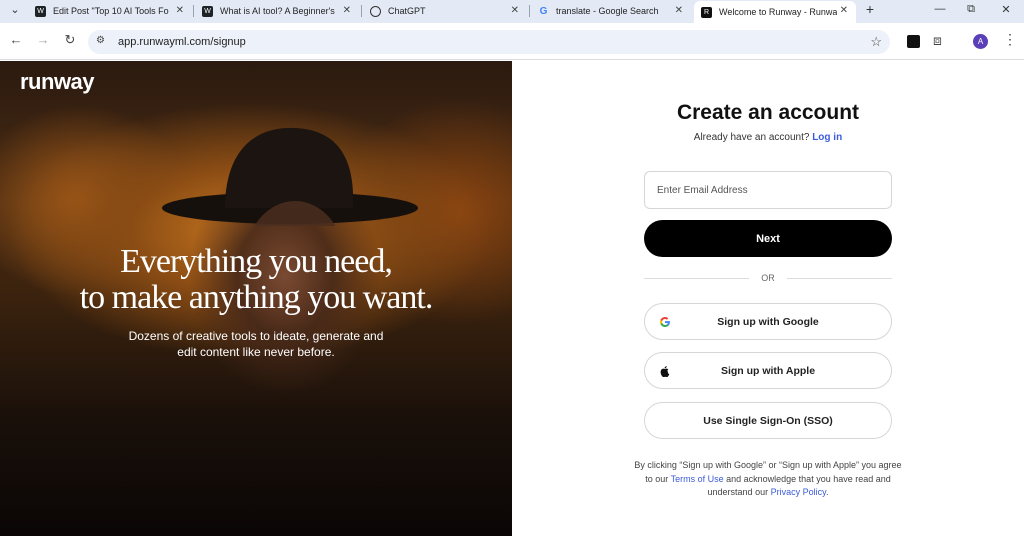 The width and height of the screenshot is (1024, 536). Describe the element at coordinates (940, 9) in the screenshot. I see `minimize-window-icon: —` at that location.